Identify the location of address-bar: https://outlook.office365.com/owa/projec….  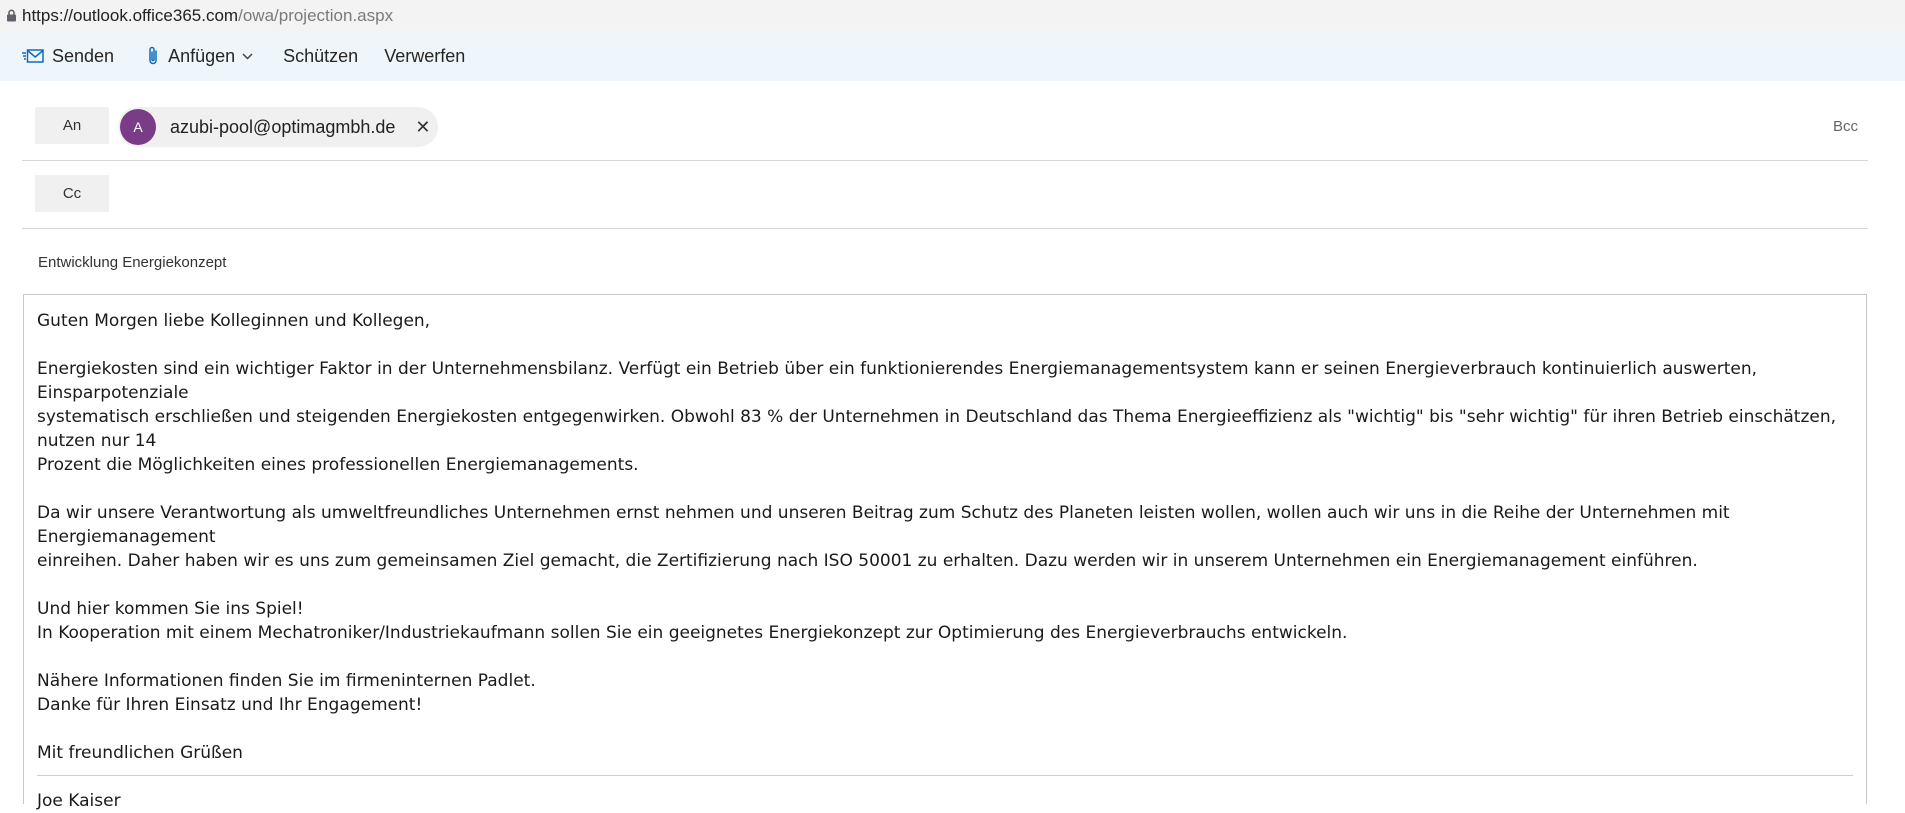
(952, 16).